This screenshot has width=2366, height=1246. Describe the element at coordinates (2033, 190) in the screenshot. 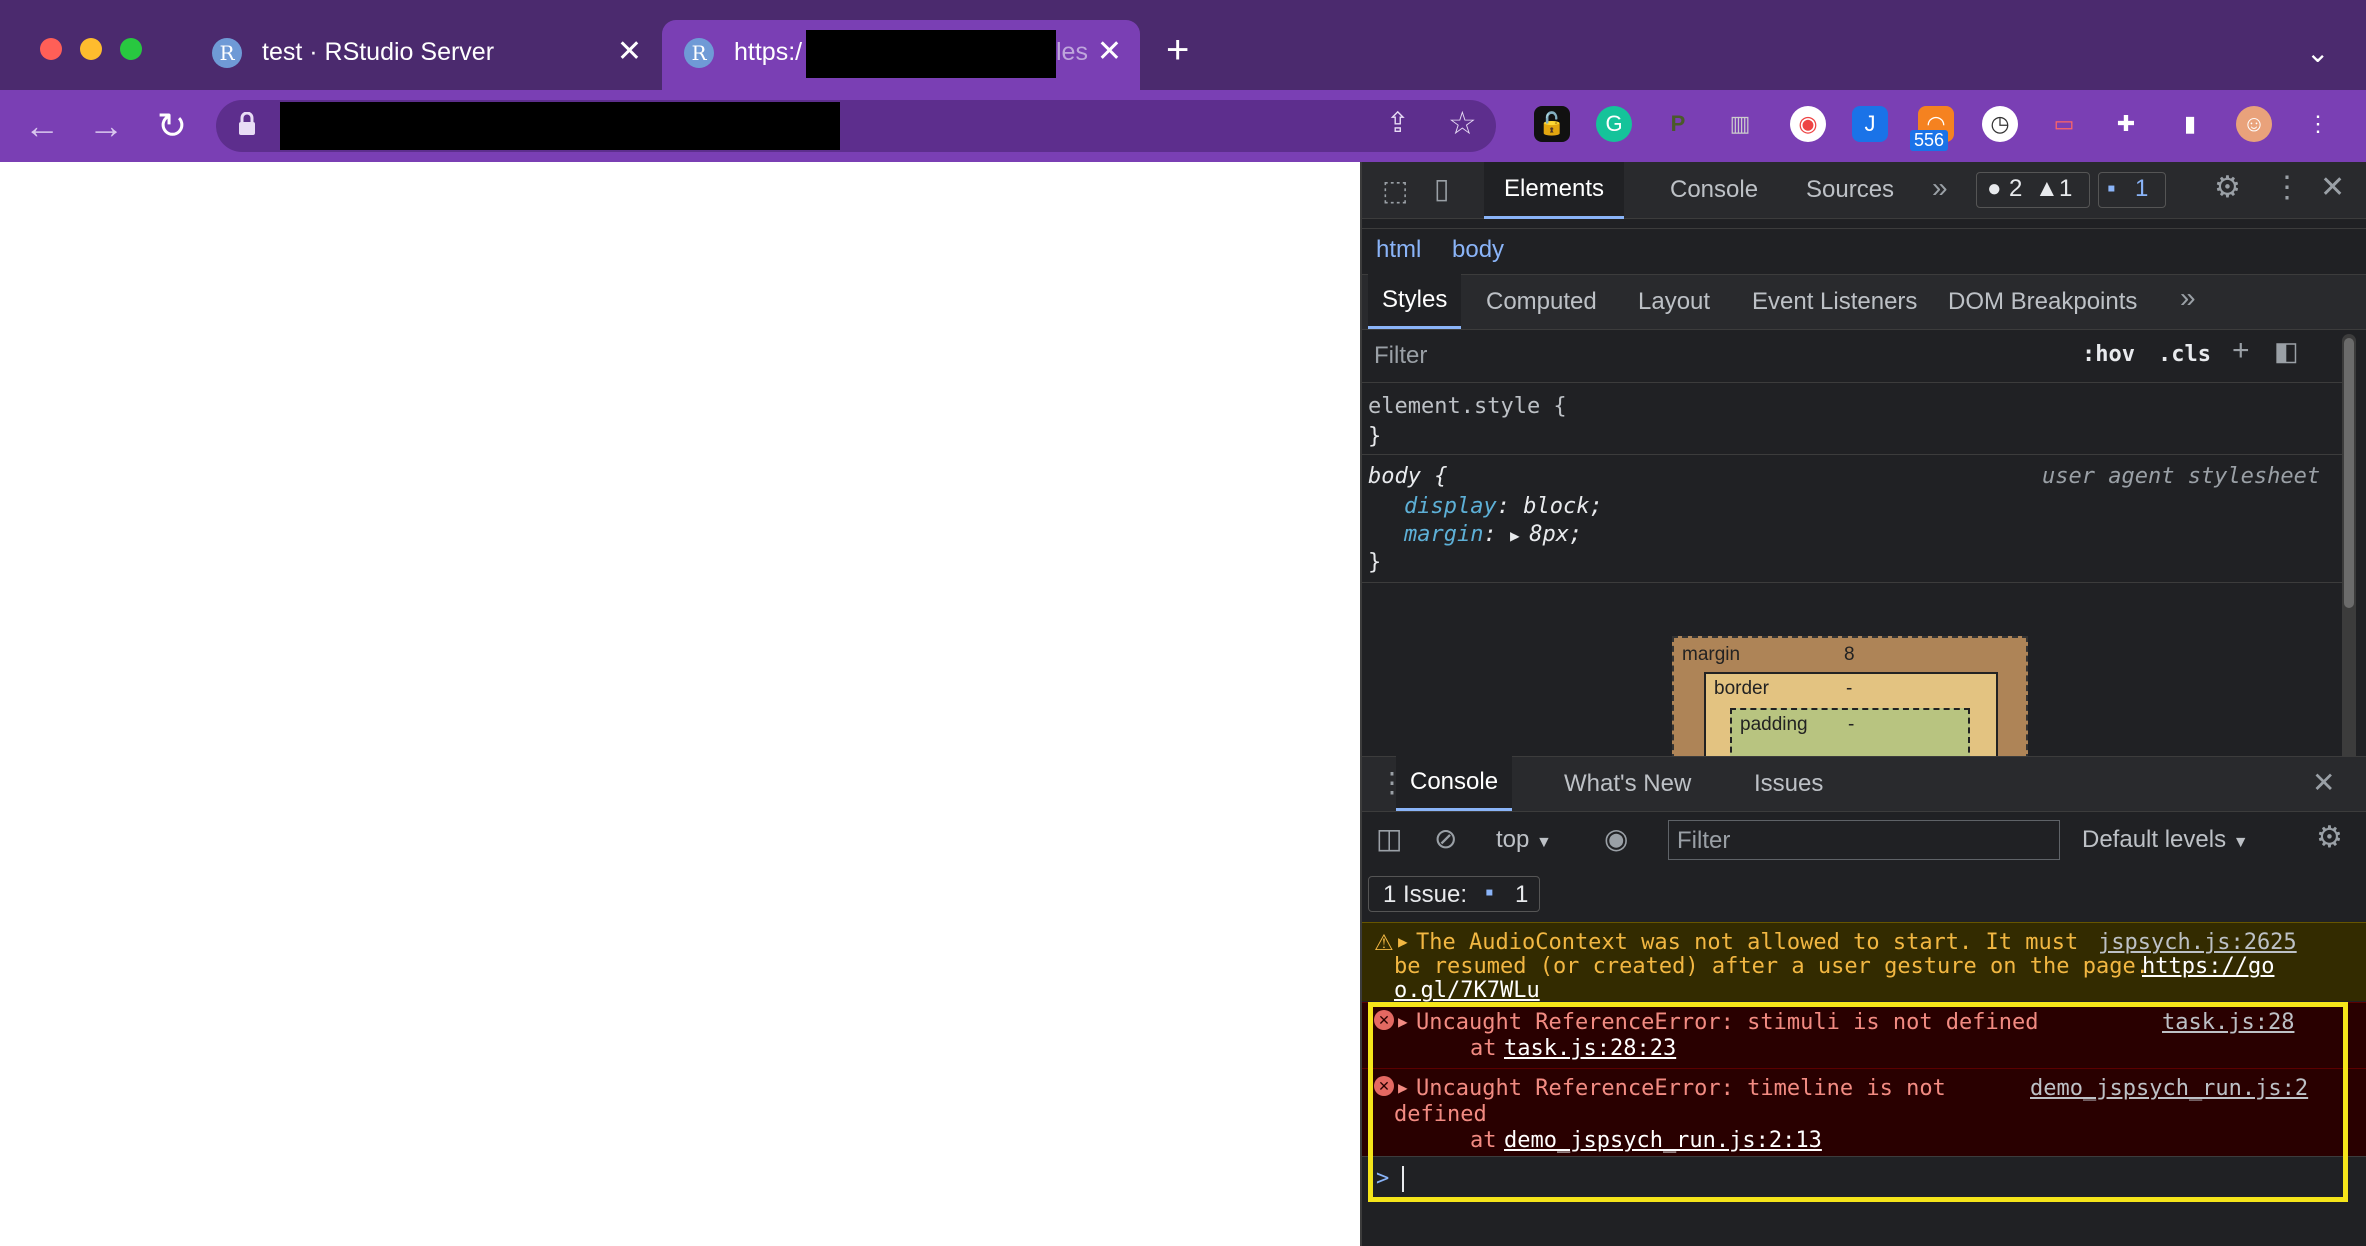

I see `error-warning-counter: ● 2 ▲ 1` at that location.